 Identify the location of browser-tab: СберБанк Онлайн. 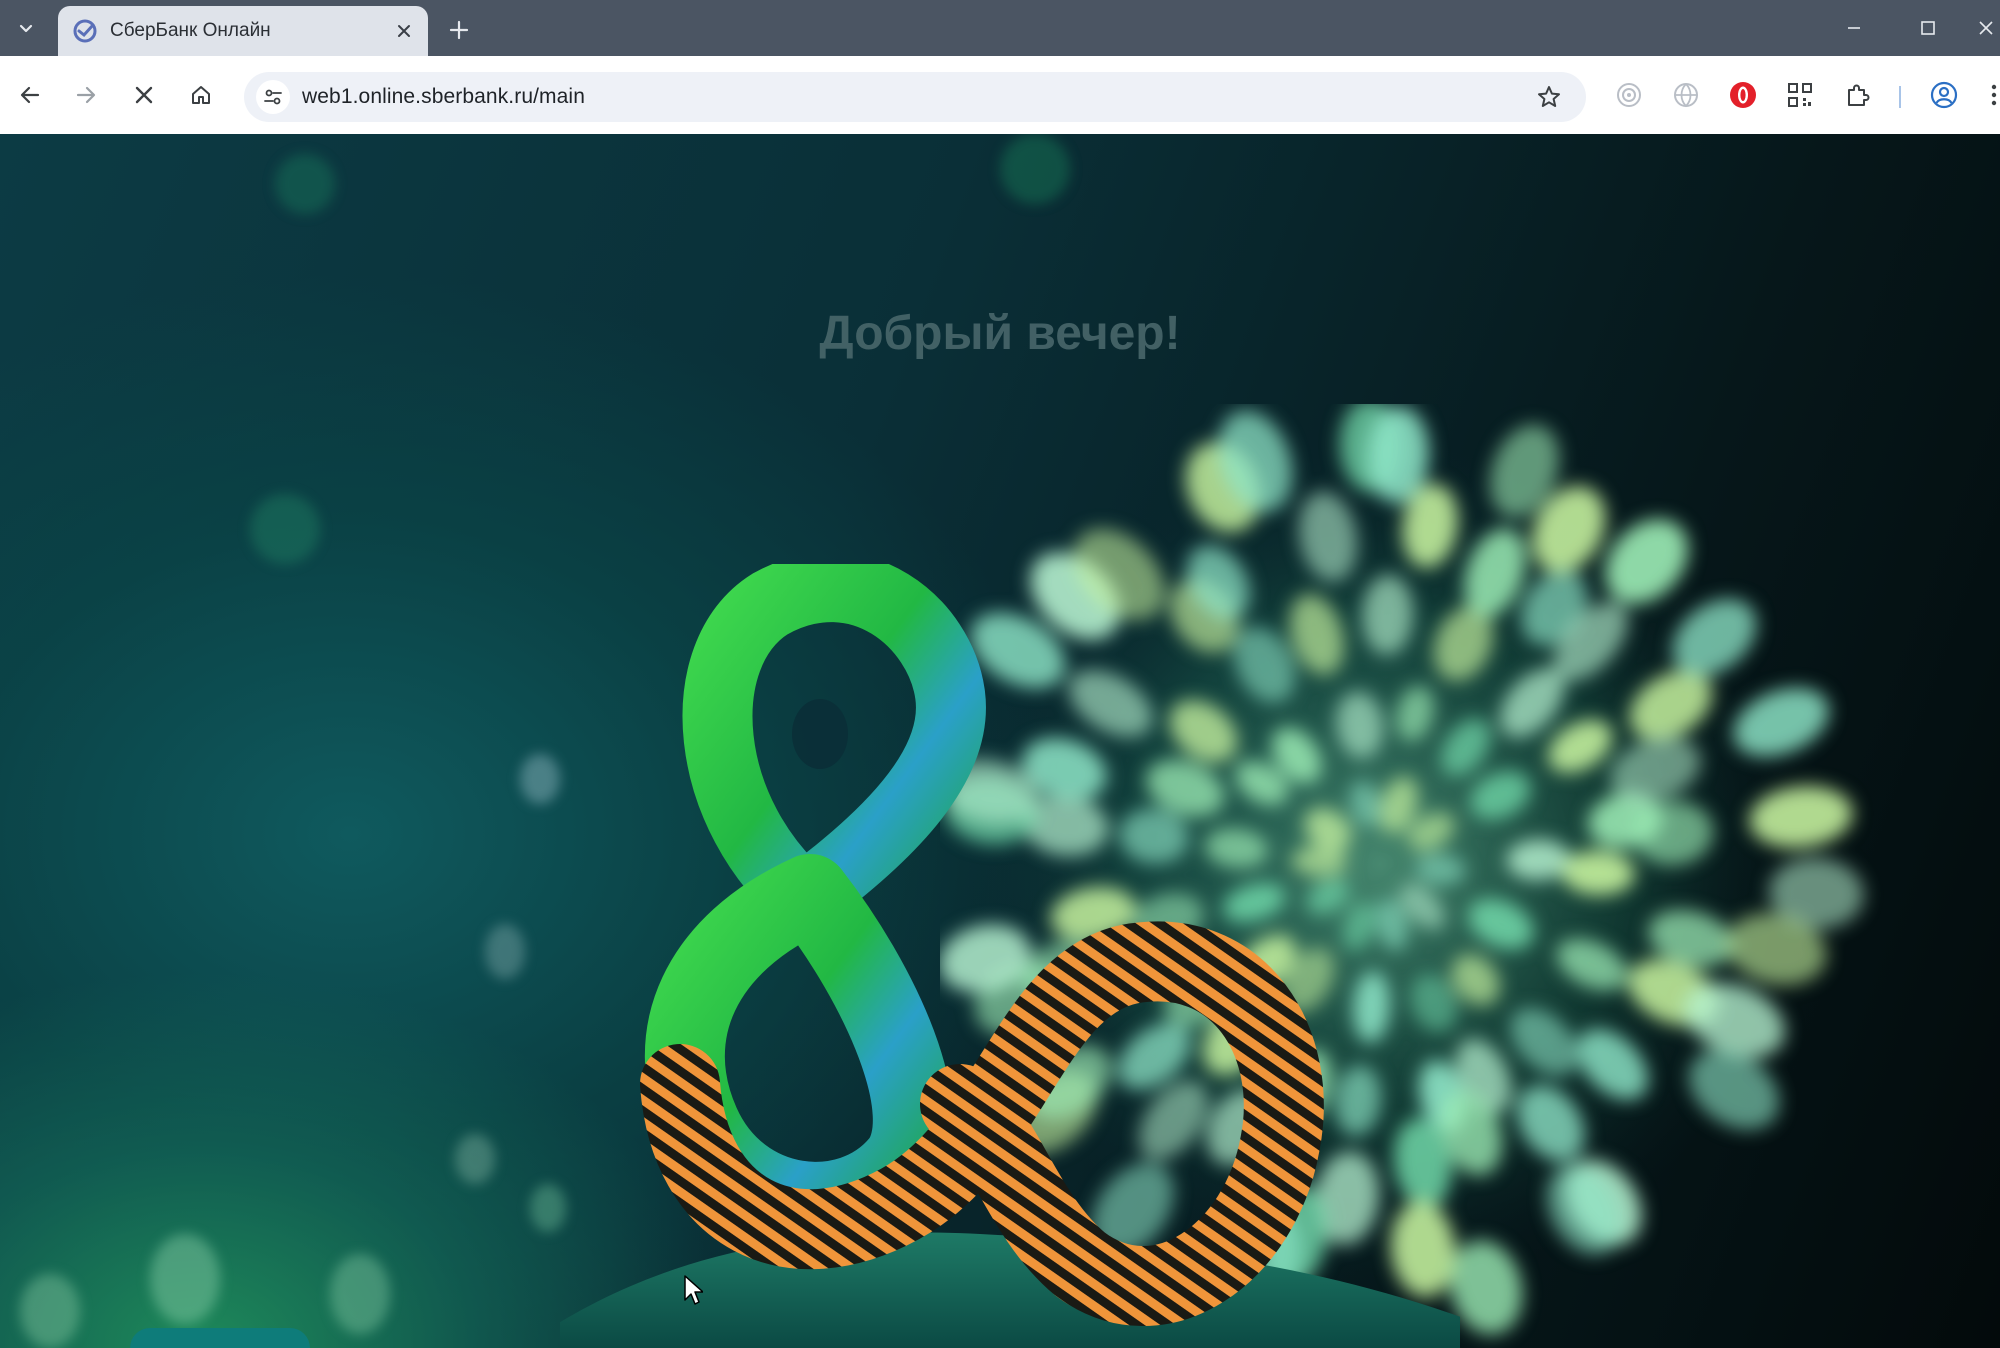
(243, 31).